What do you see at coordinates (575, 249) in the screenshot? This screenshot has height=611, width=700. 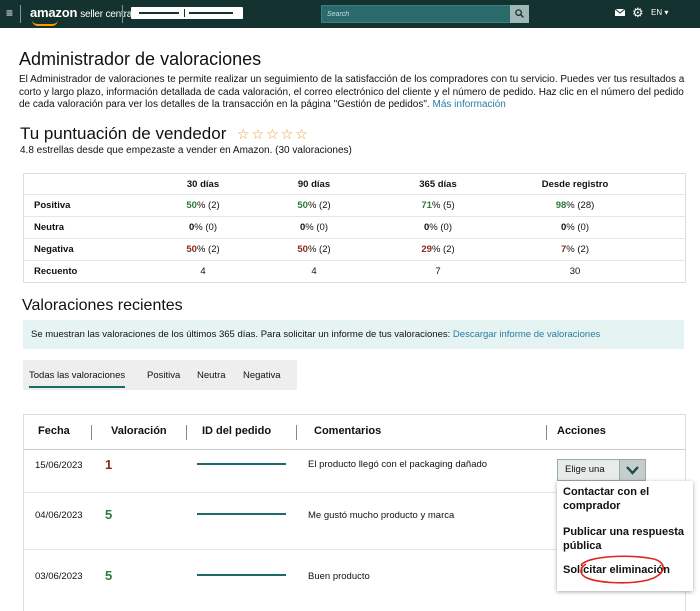 I see `stats-cell: 7% (2)` at bounding box center [575, 249].